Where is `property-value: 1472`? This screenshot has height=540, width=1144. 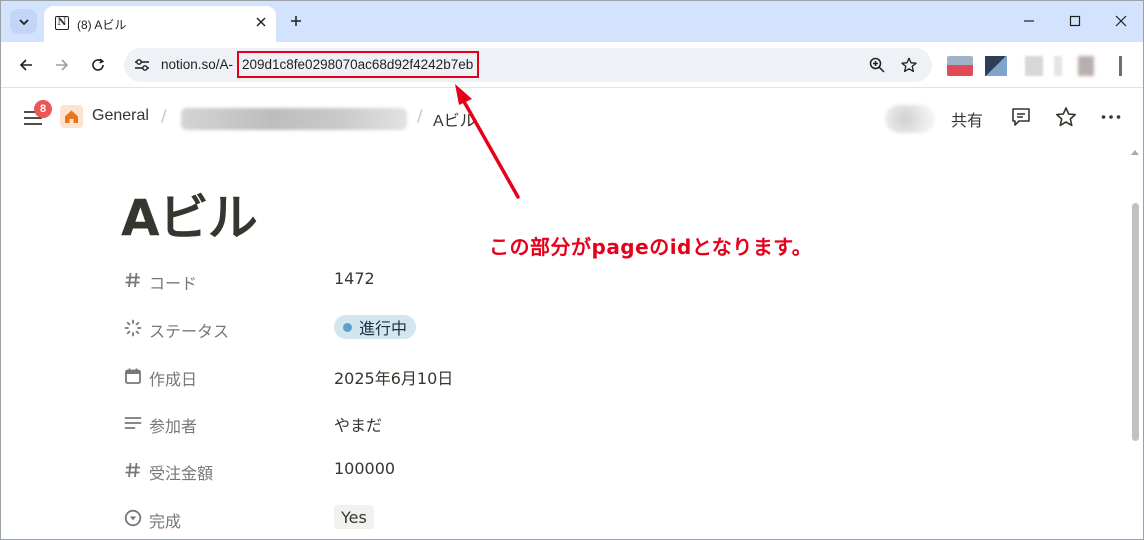
property-value: 1472 is located at coordinates (354, 278).